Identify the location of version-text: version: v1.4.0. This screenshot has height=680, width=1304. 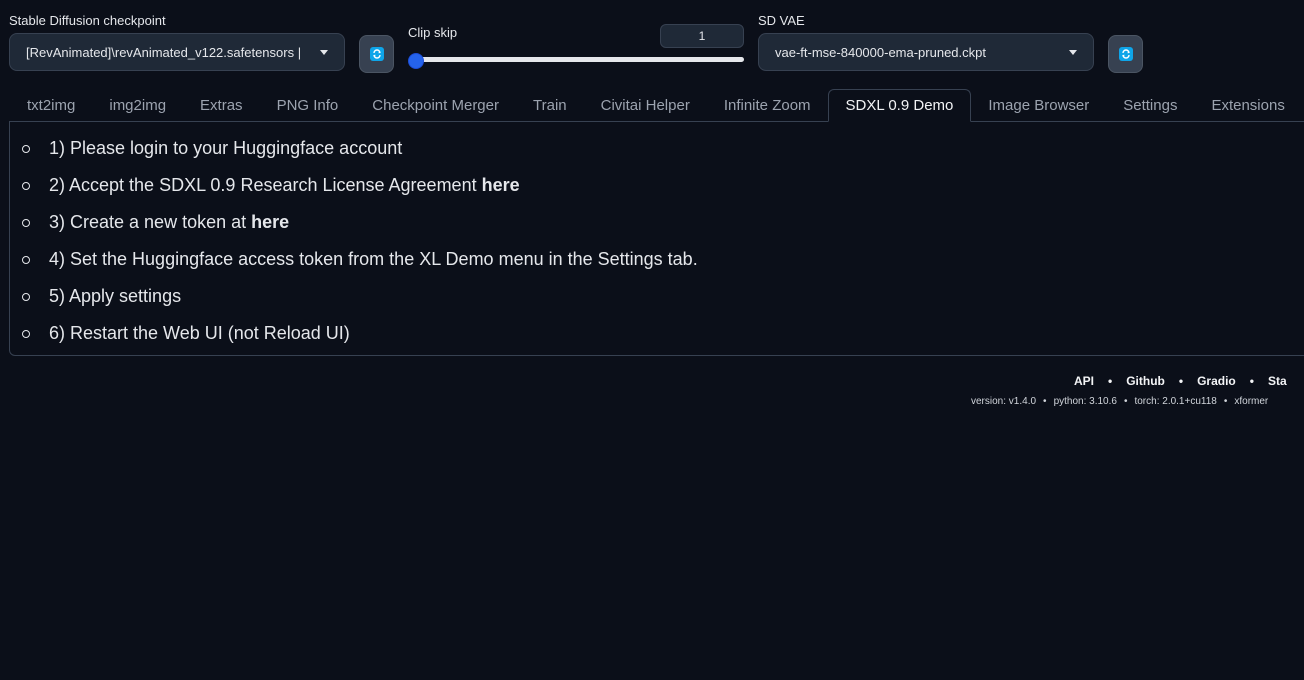
(1004, 401).